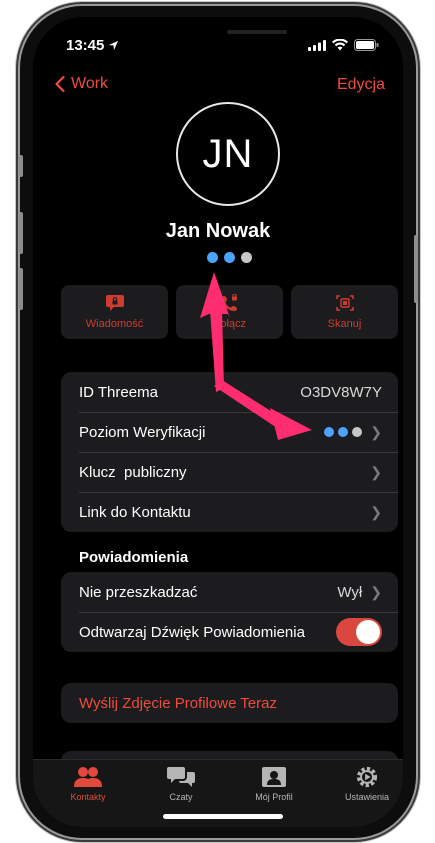  Describe the element at coordinates (274, 777) in the screenshot. I see `profile-card-icon` at that location.